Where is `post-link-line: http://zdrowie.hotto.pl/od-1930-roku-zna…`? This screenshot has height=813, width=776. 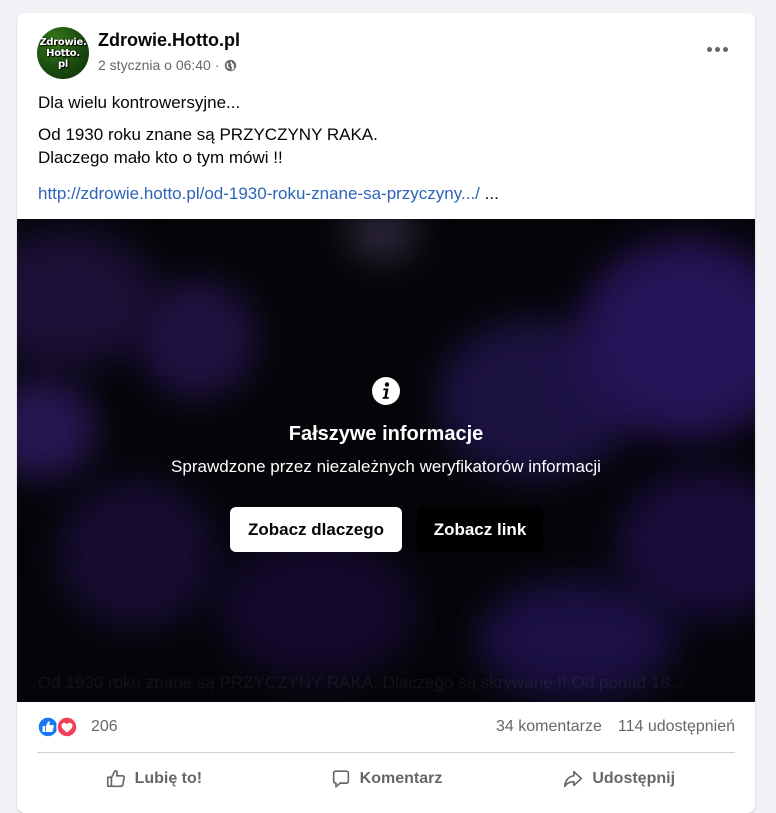
post-link-line: http://zdrowie.hotto.pl/od-1930-roku-zna… is located at coordinates (268, 194).